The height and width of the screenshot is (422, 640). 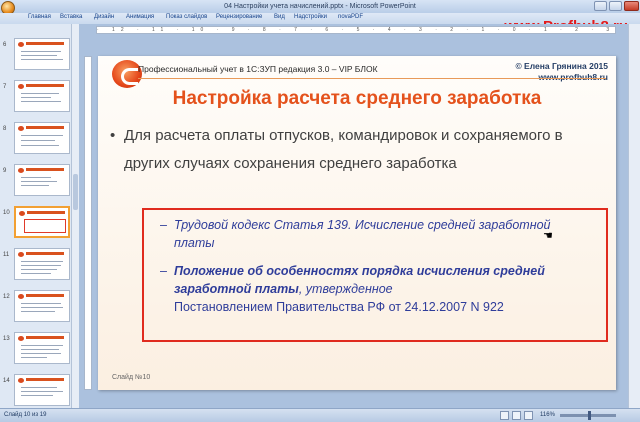 What do you see at coordinates (320, 415) in the screenshot?
I see `status-bar: Слайд 10 из 19 116%` at bounding box center [320, 415].